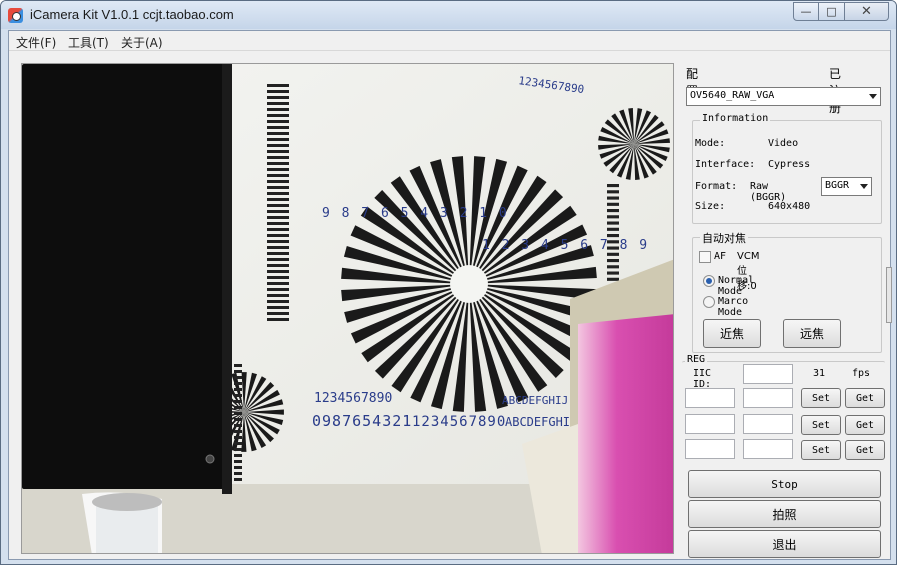 The width and height of the screenshot is (897, 565). What do you see at coordinates (736, 286) in the screenshot?
I see `normal-mode-label: Normal Mode` at bounding box center [736, 286].